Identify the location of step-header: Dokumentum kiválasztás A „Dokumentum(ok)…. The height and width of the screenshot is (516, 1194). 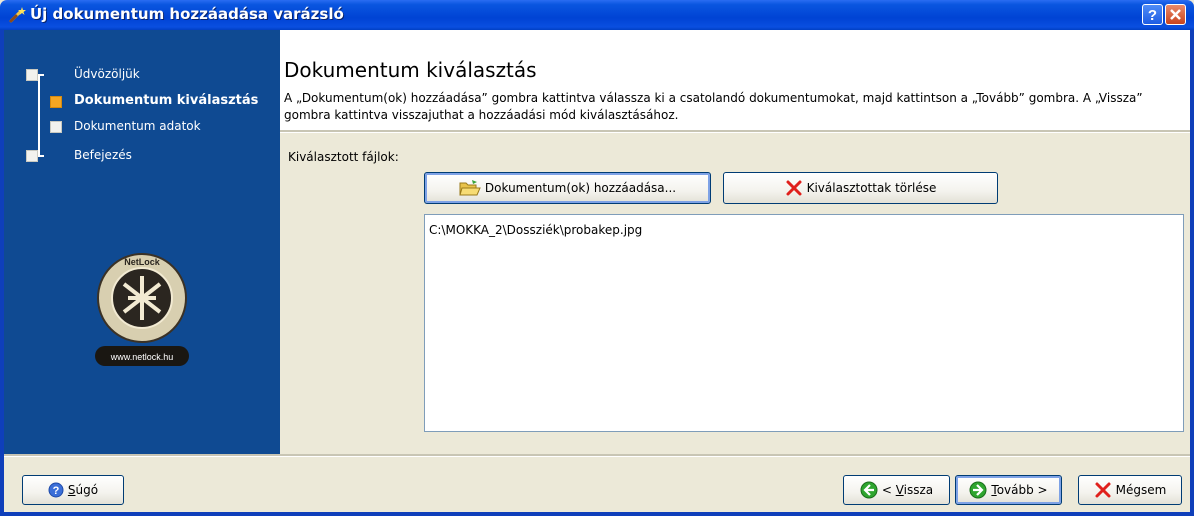
(735, 80).